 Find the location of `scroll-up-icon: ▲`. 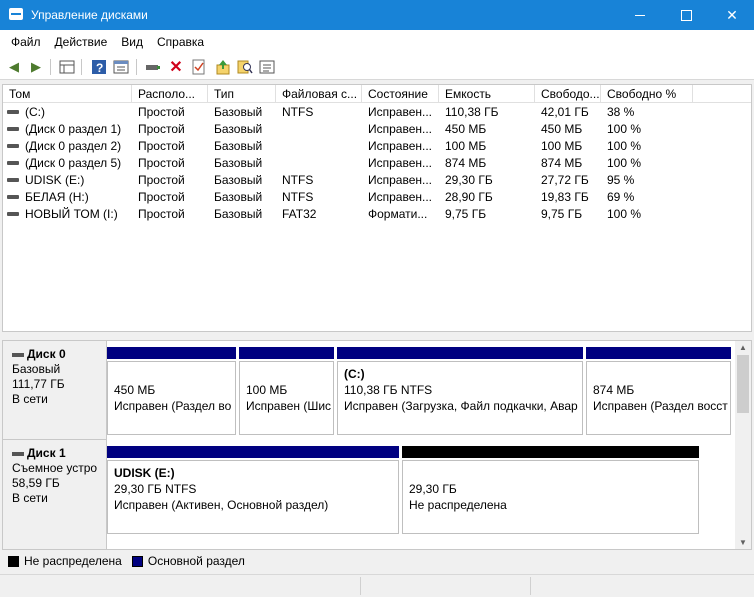

scroll-up-icon: ▲ is located at coordinates (743, 347).